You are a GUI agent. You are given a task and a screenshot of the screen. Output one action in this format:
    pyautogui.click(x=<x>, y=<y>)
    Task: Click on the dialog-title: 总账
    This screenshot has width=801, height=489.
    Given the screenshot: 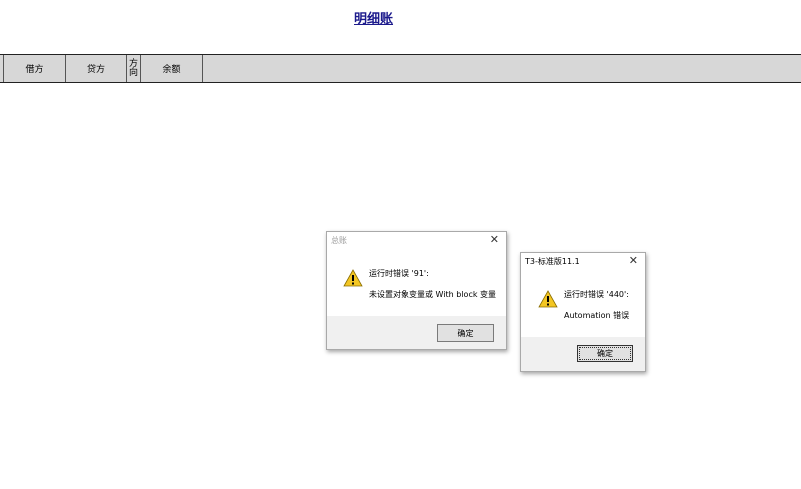 What is the action you would take?
    pyautogui.click(x=339, y=240)
    